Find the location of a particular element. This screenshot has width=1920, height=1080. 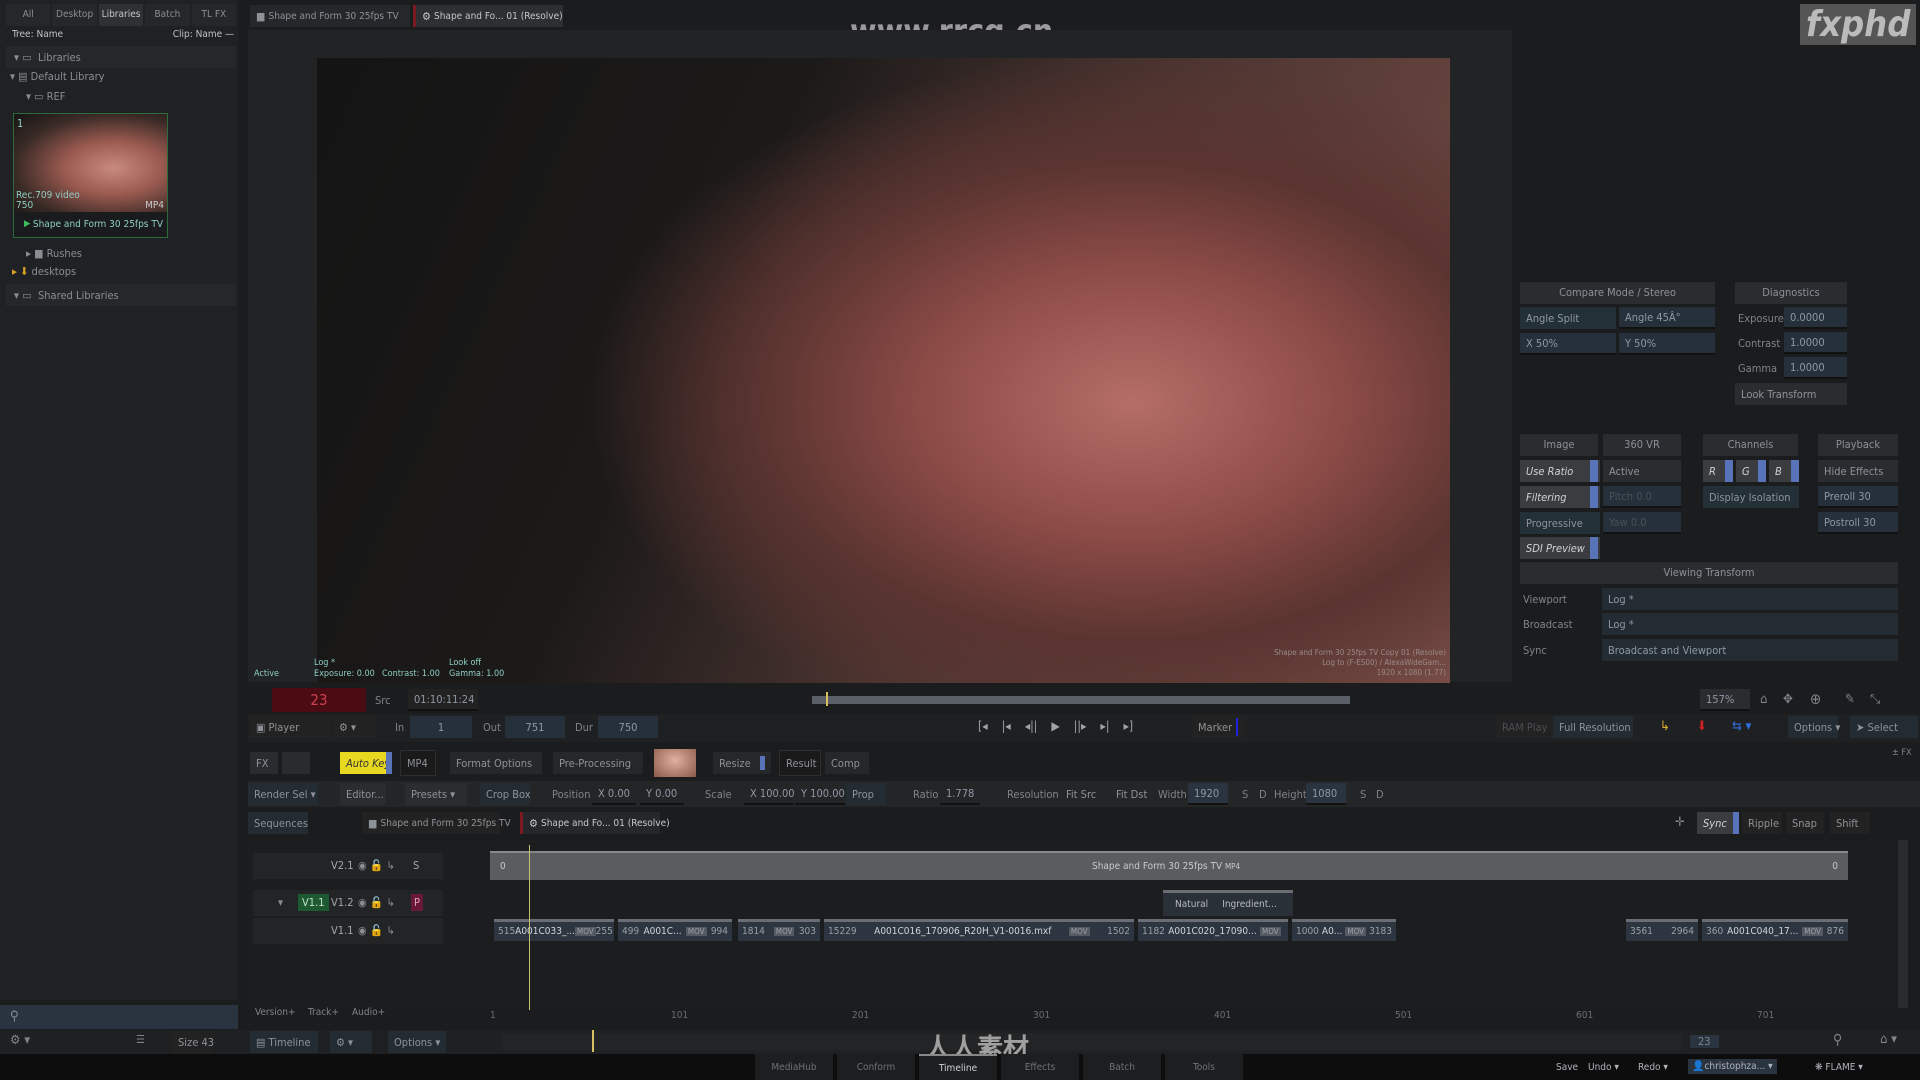

collapse-icon: ▾ is located at coordinates (280, 902).